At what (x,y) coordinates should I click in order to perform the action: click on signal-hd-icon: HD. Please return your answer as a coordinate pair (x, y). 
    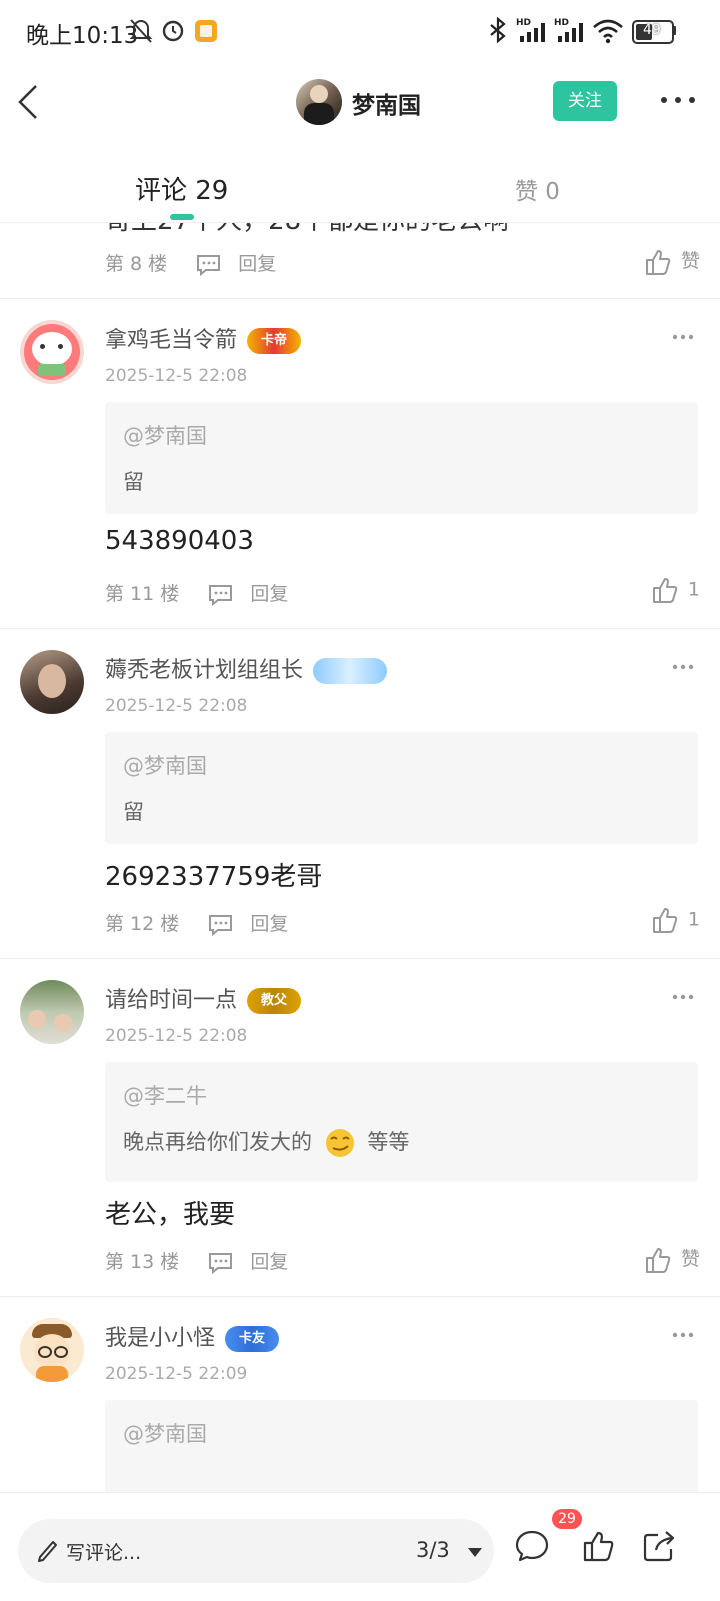
    Looking at the image, I should click on (530, 30).